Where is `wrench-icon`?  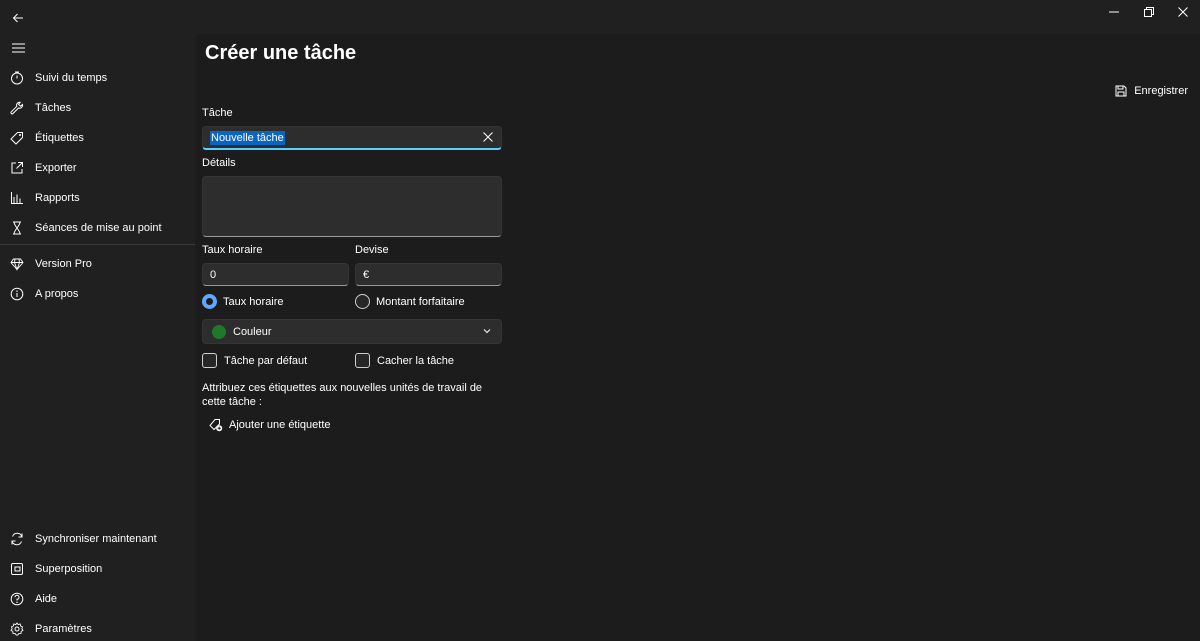 wrench-icon is located at coordinates (17, 108).